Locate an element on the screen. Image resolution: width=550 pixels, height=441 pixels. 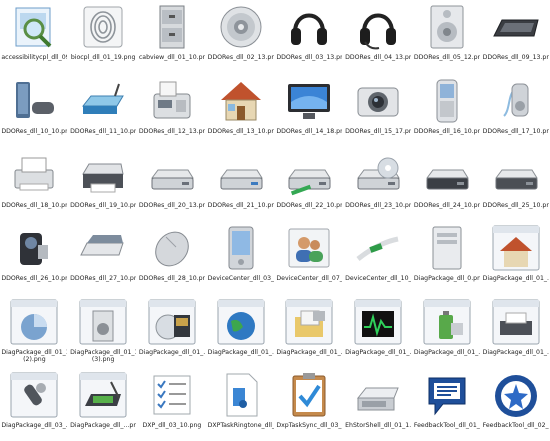
feedback-circle-icon is located at coordinates (516, 395).